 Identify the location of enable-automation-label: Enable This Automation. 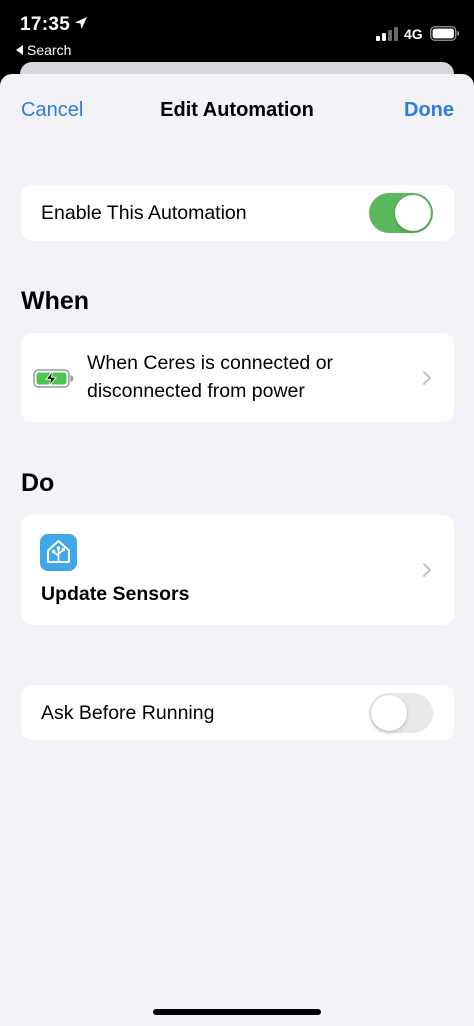
(144, 213).